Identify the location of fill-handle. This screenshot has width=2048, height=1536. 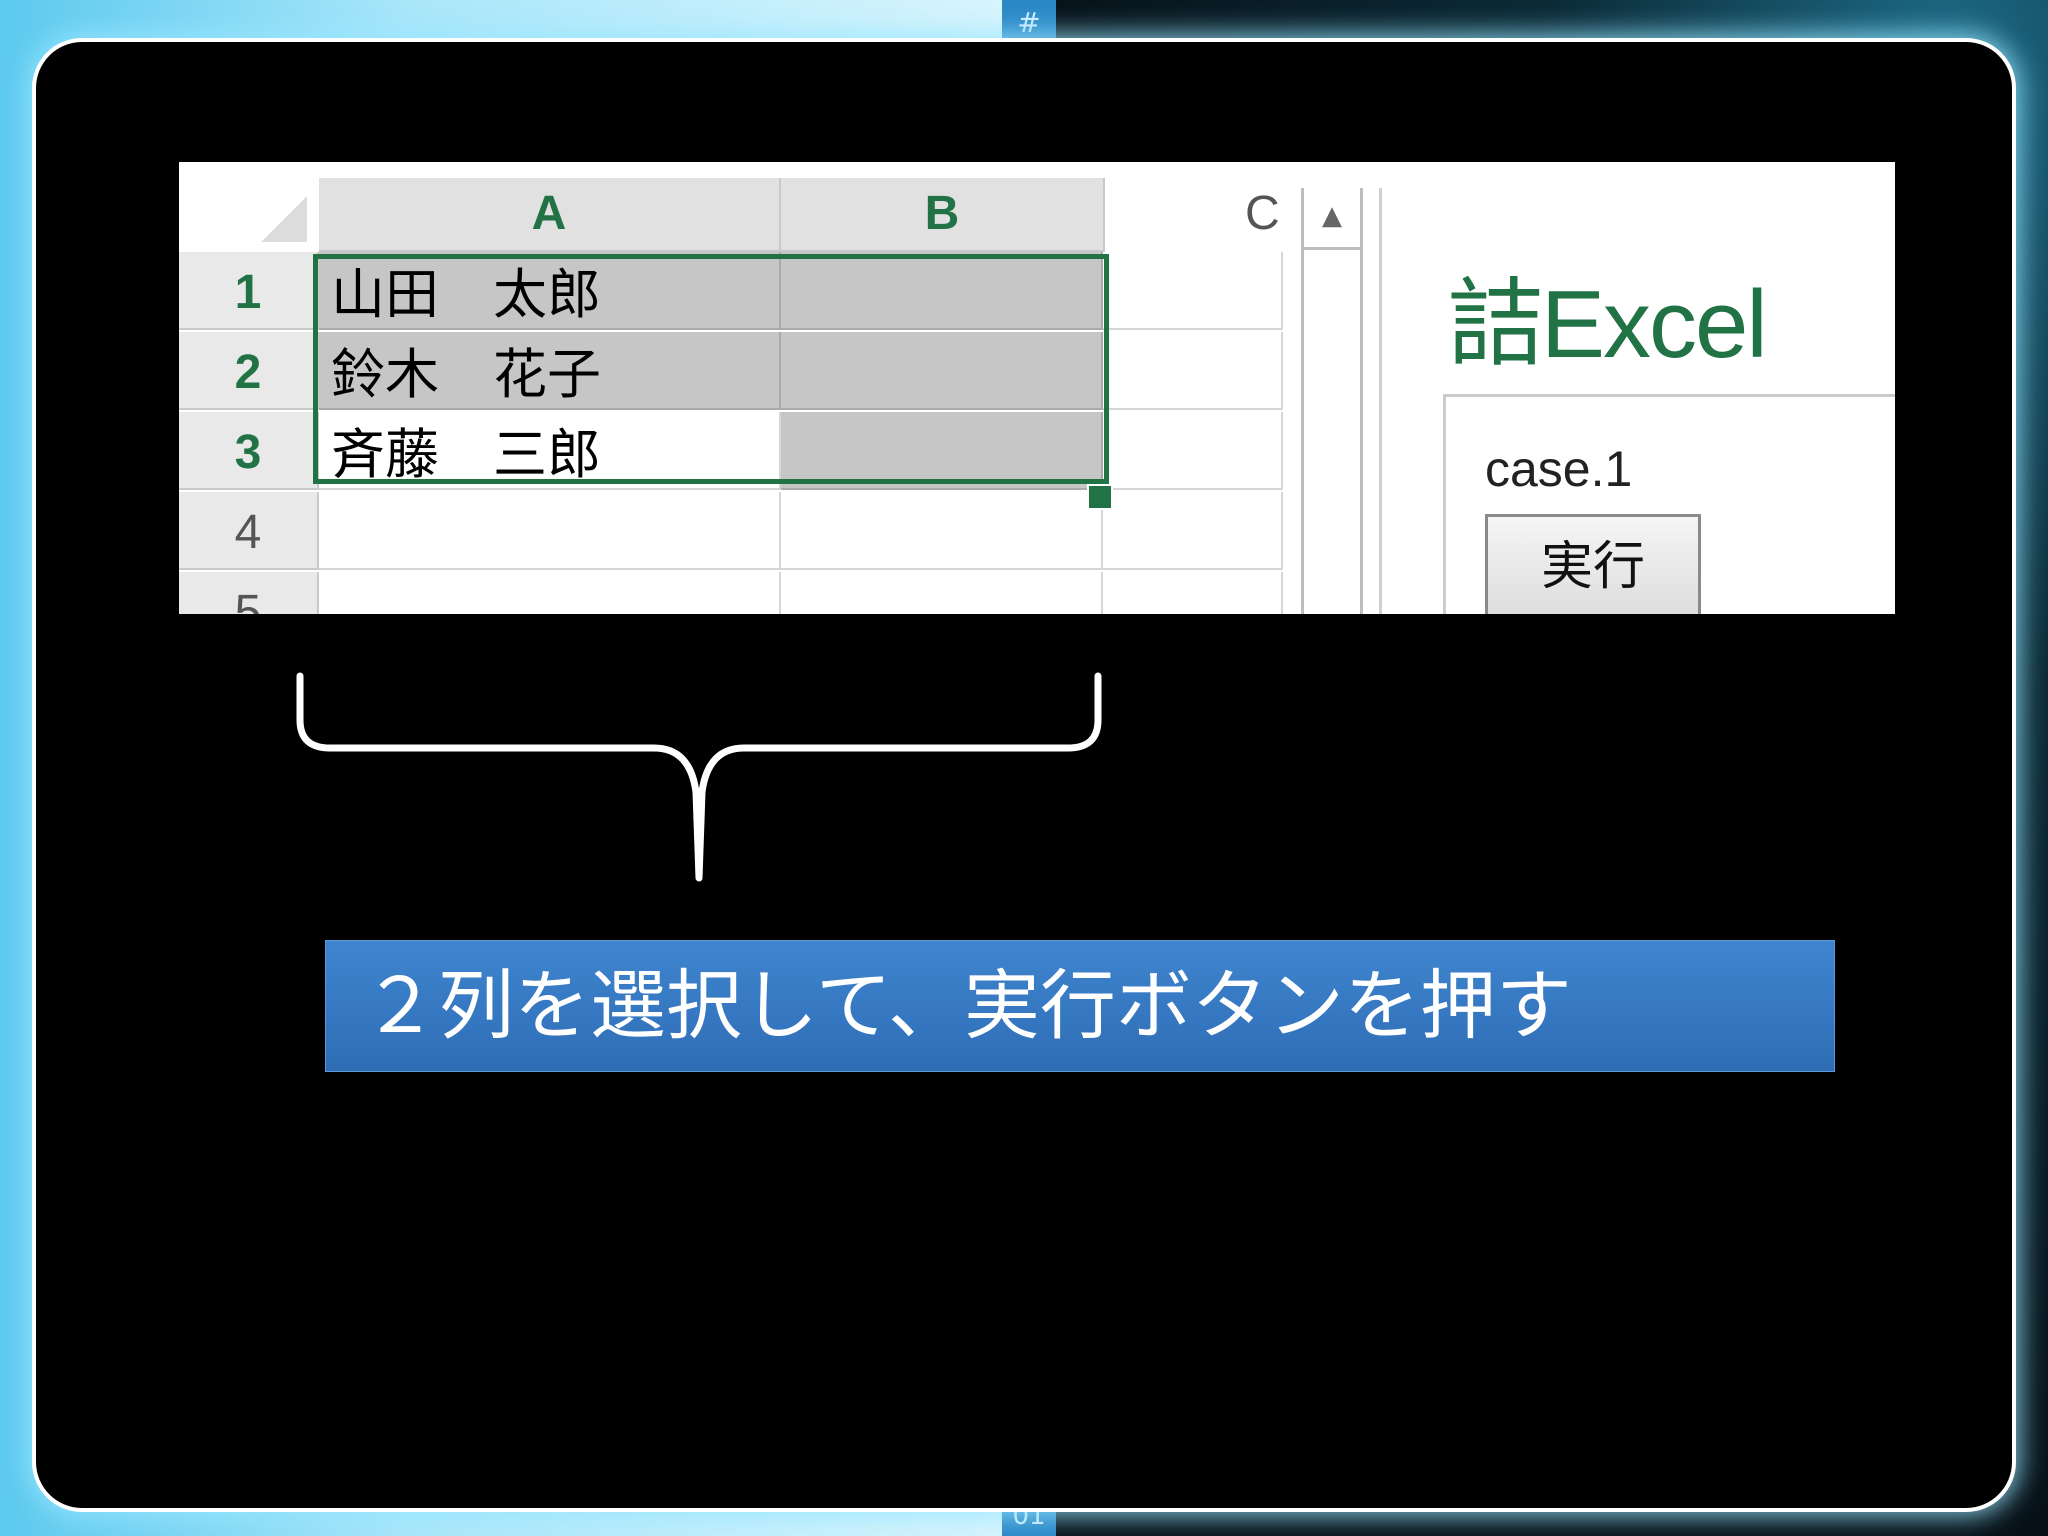
(1100, 497).